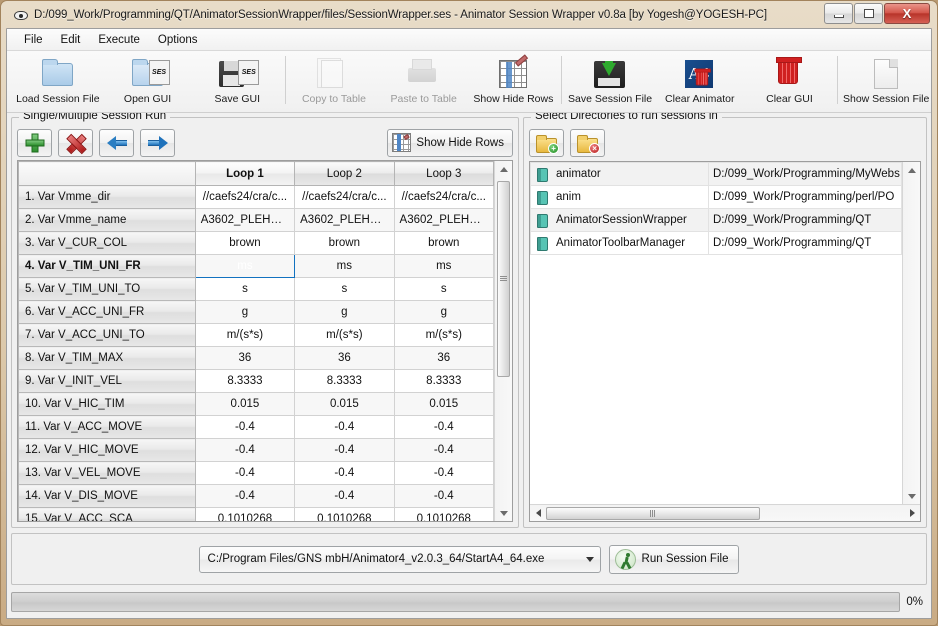 This screenshot has height=626, width=938. I want to click on toolbar-clear-animator: A4 Clear Animator, so click(700, 83).